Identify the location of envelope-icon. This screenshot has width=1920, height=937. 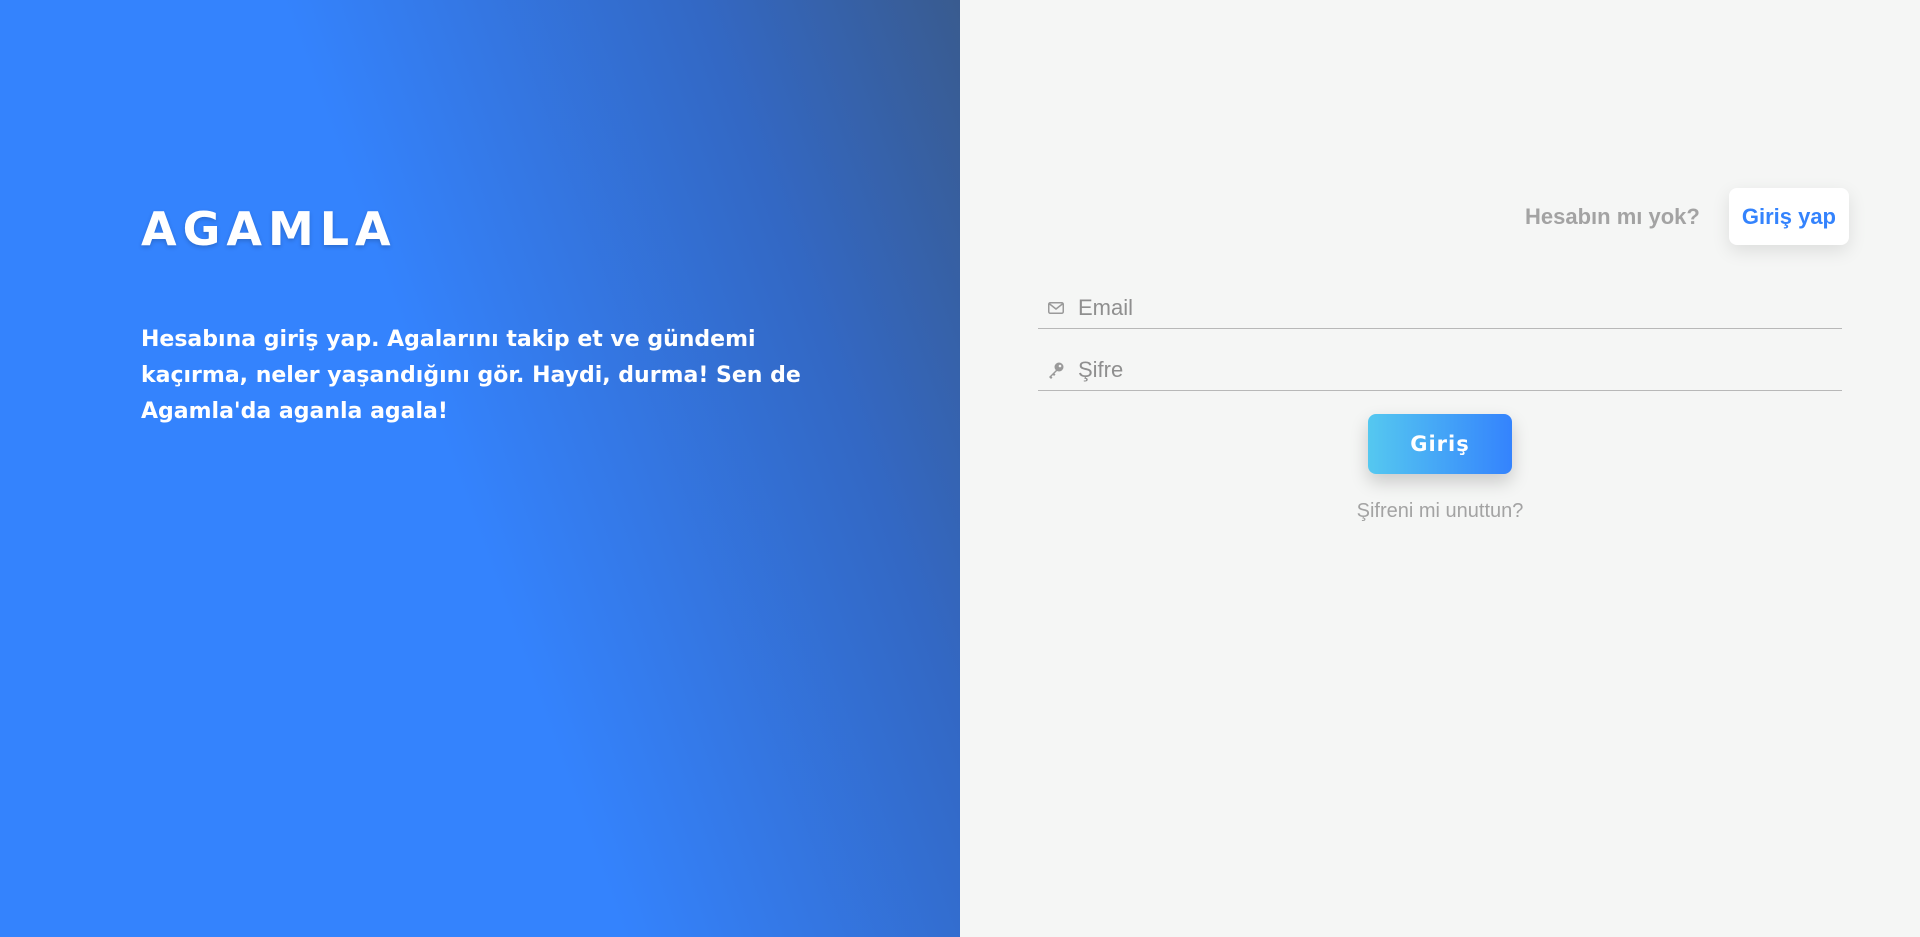
(1056, 308).